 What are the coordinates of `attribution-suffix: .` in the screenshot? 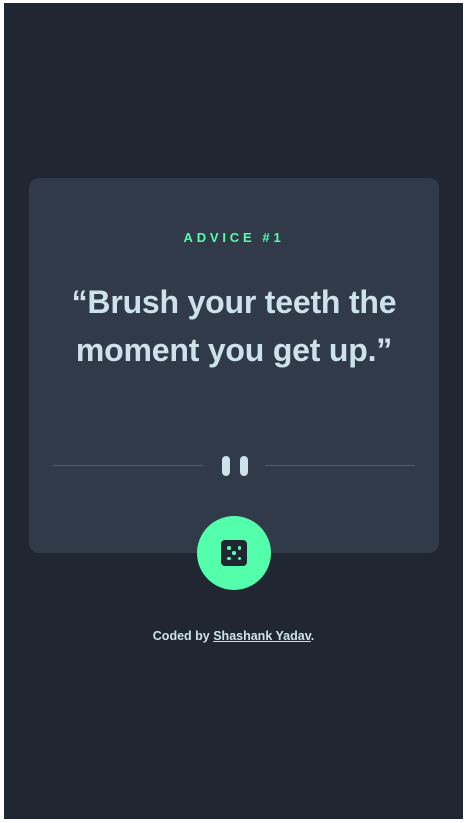 It's located at (312, 636).